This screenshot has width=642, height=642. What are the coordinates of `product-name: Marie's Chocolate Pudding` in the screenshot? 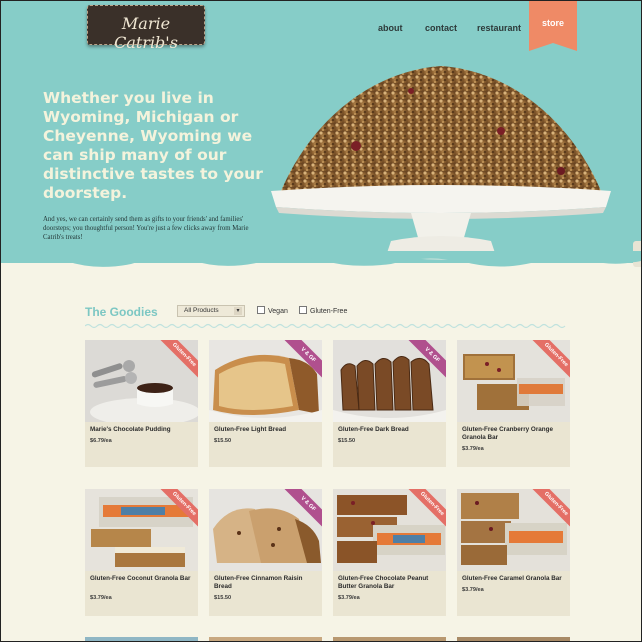 It's located at (142, 430).